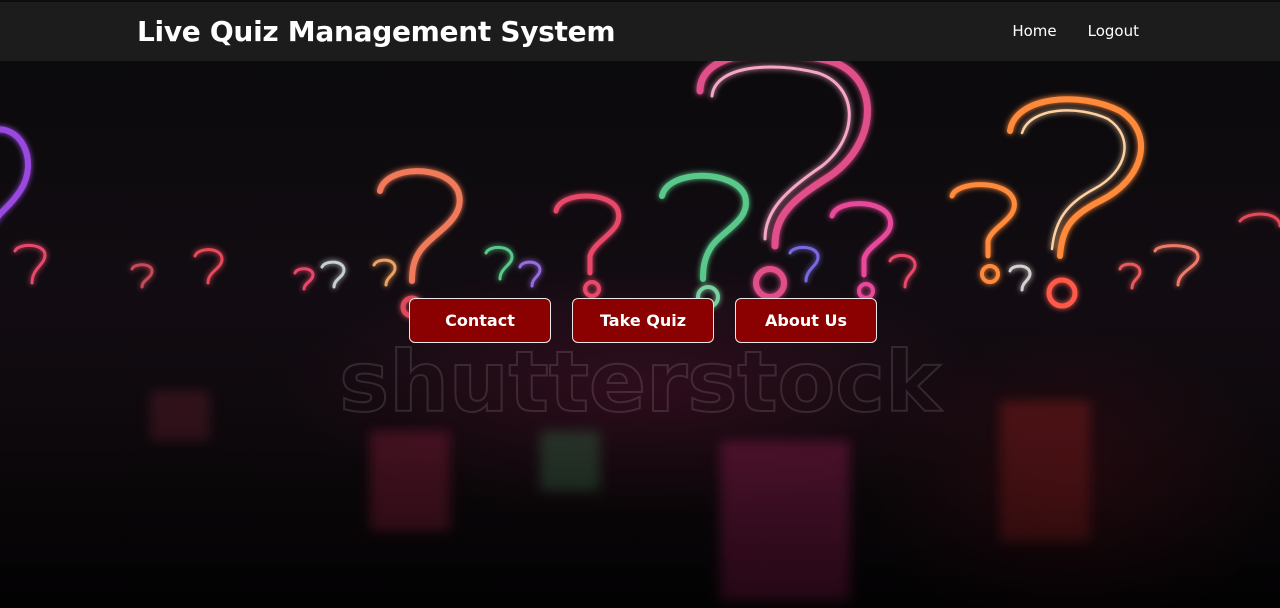  Describe the element at coordinates (641, 382) in the screenshot. I see `watermark-text: shutterstock` at that location.